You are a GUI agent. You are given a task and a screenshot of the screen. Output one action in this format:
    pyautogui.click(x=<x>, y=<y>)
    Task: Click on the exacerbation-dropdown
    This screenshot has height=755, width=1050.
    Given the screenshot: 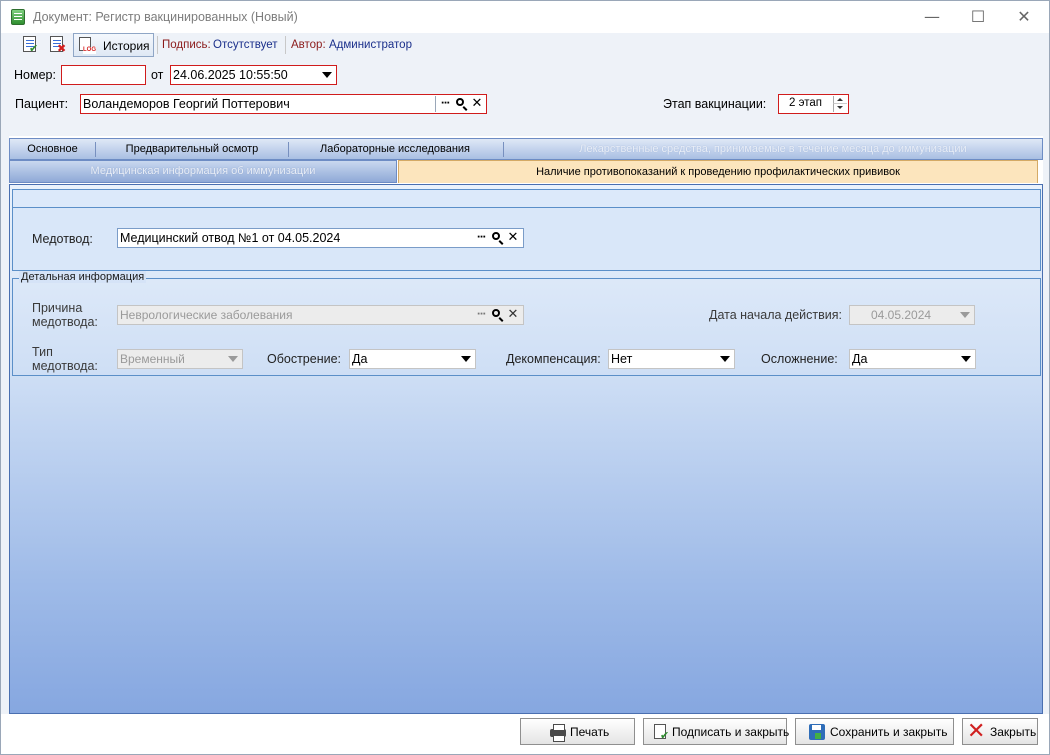 What is the action you would take?
    pyautogui.click(x=466, y=359)
    